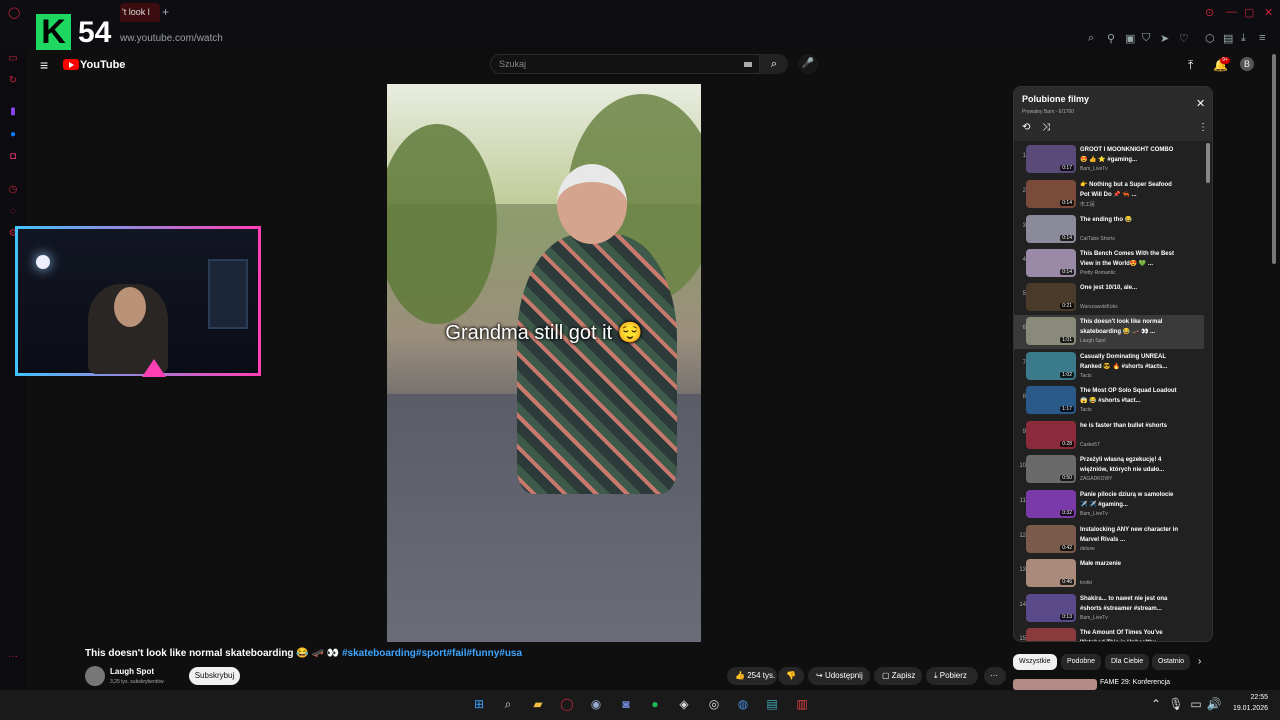 This screenshot has width=1280, height=720. I want to click on channel-name: Laugh Spot, so click(132, 671).